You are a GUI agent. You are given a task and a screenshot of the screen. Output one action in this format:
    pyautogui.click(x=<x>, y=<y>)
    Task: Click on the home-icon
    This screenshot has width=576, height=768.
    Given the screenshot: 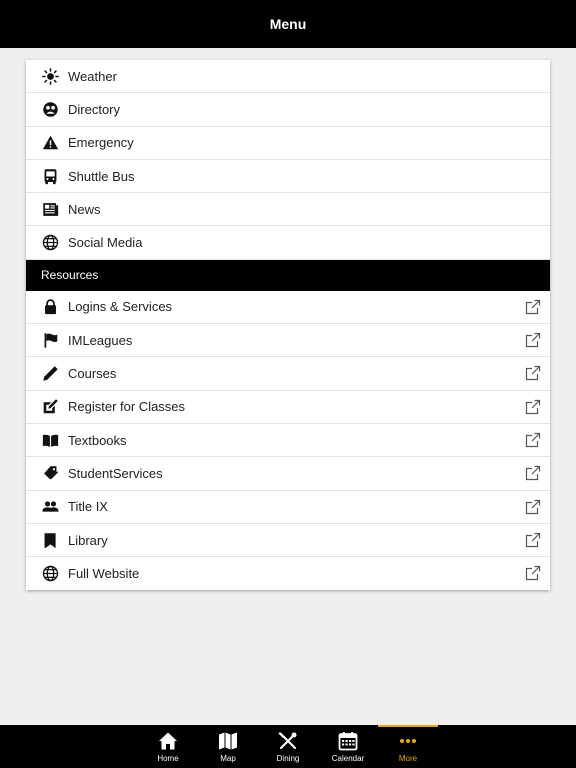 What is the action you would take?
    pyautogui.click(x=168, y=741)
    